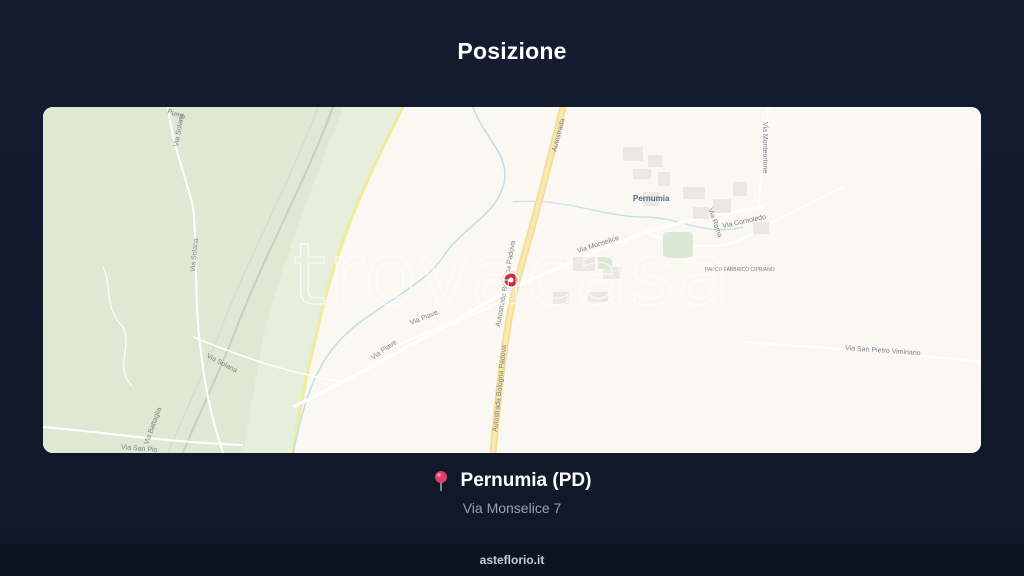 The width and height of the screenshot is (1024, 576). Describe the element at coordinates (764, 147) in the screenshot. I see `road-label: Via Monteortone` at that location.